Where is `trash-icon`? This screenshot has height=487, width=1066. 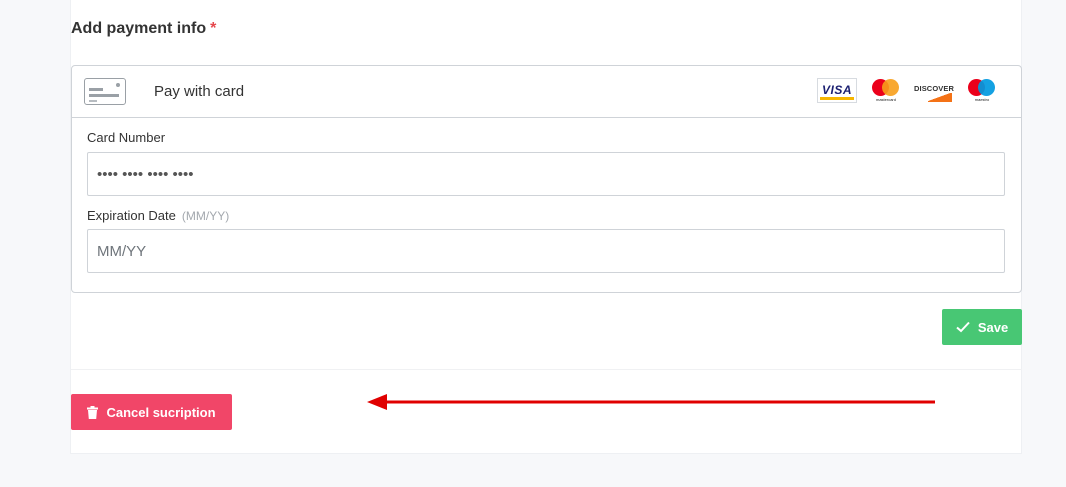
trash-icon is located at coordinates (93, 412).